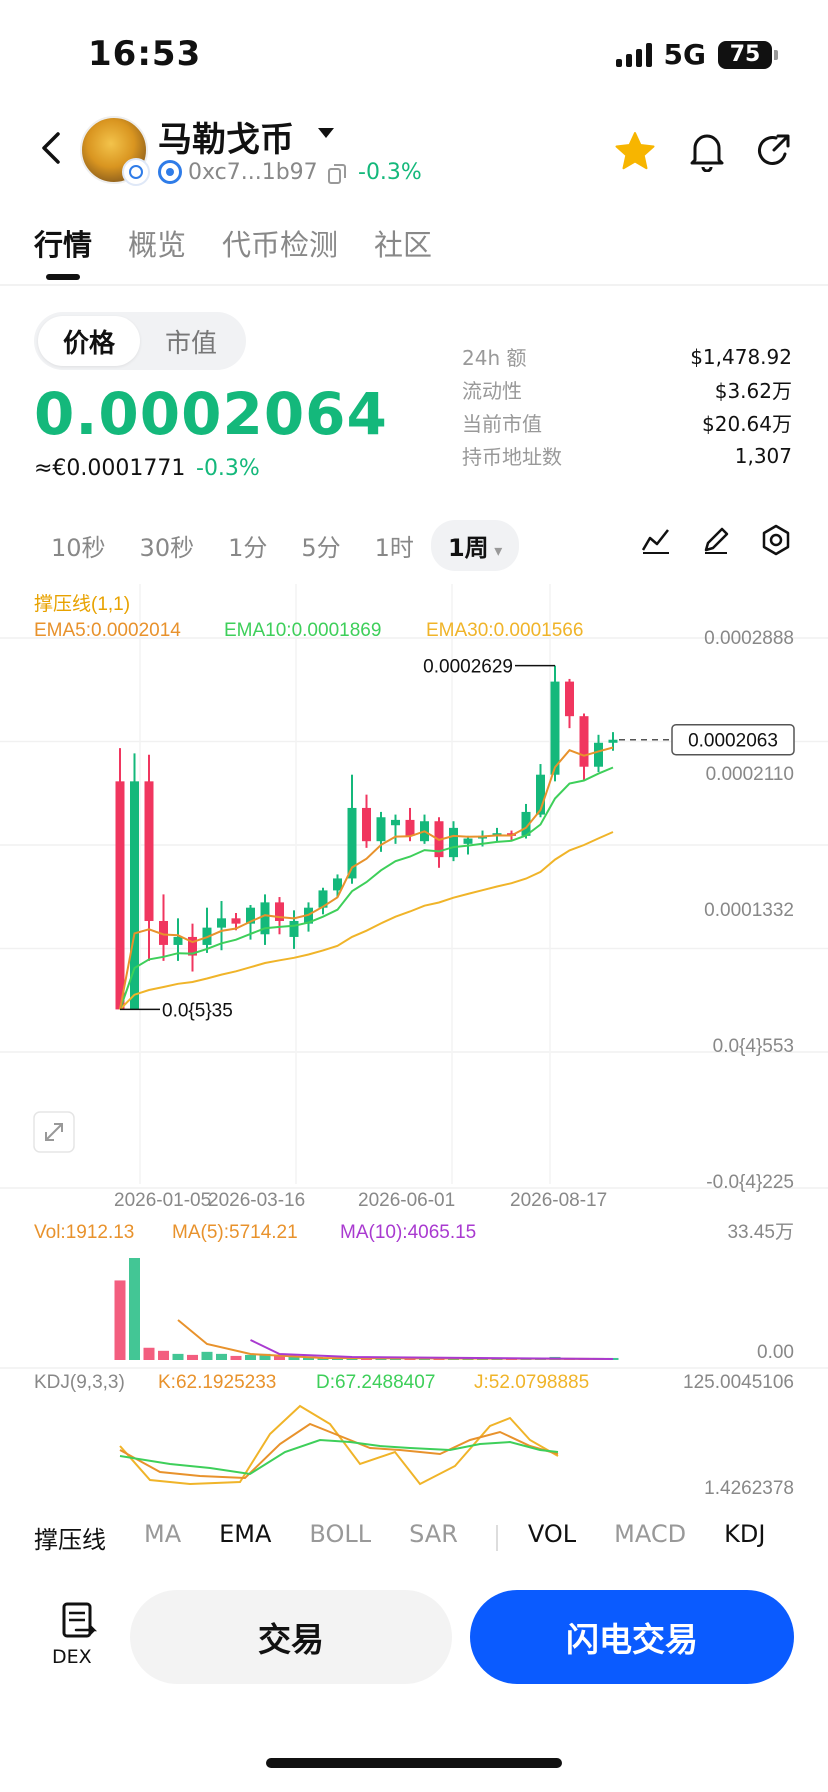 The height and width of the screenshot is (1792, 828). What do you see at coordinates (504, 630) in the screenshot?
I see `ema30-legend: EMA30:0.0001566` at bounding box center [504, 630].